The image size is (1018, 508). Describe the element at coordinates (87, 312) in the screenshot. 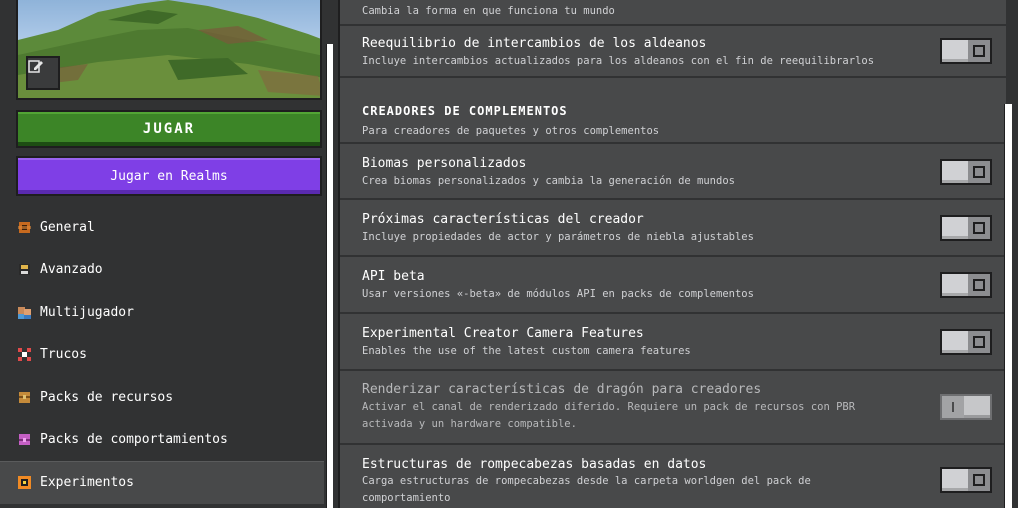

I see `sidebar-item-label: Multijugador` at that location.